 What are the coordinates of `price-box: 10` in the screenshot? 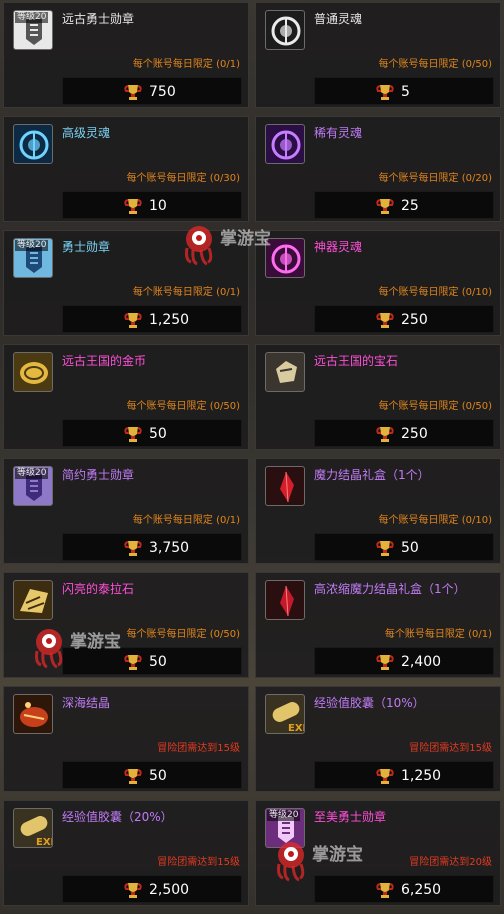 It's located at (152, 205).